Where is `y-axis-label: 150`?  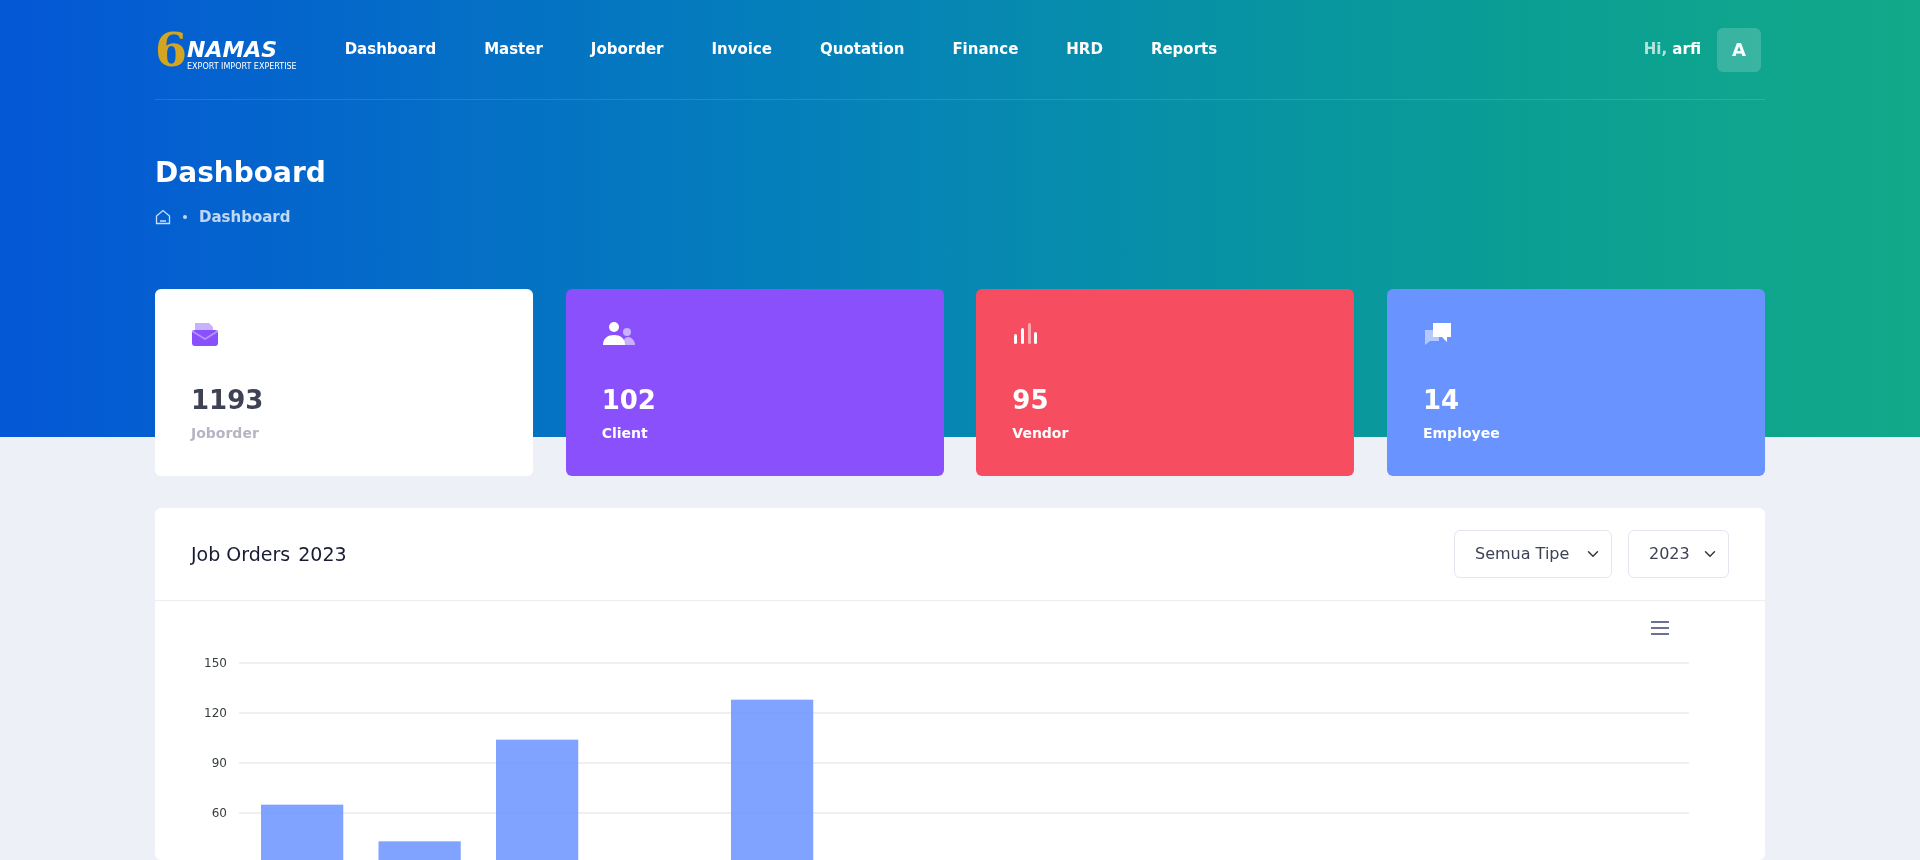
y-axis-label: 150 is located at coordinates (215, 663).